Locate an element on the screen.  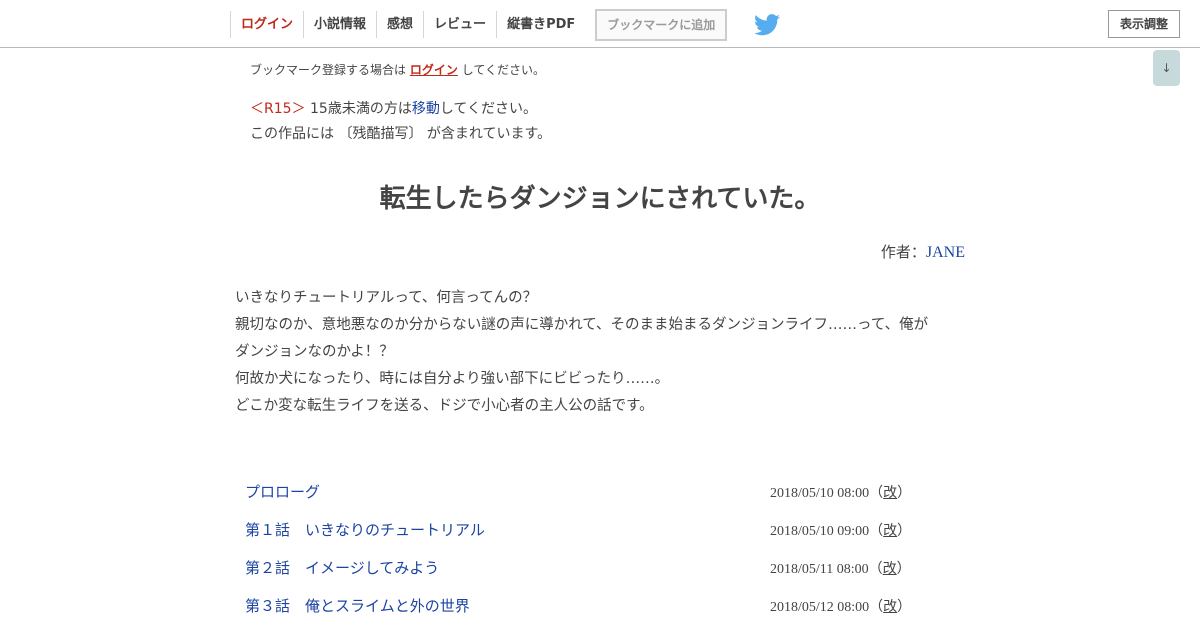
bookmark-login-notice: ブックマーク登録する場合は ログイン してください。 is located at coordinates (397, 69).